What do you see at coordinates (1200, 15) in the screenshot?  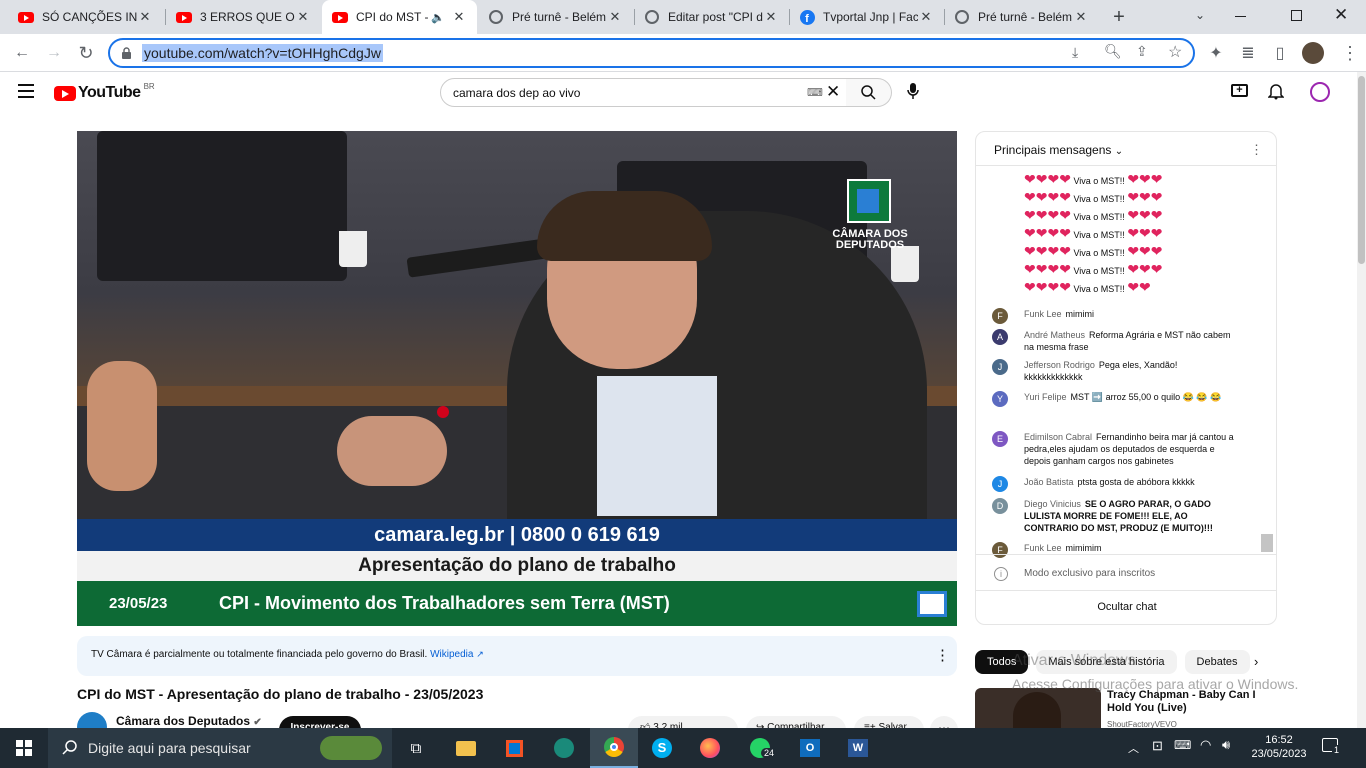 I see `tab-search-chevron-icon: ⌄` at bounding box center [1200, 15].